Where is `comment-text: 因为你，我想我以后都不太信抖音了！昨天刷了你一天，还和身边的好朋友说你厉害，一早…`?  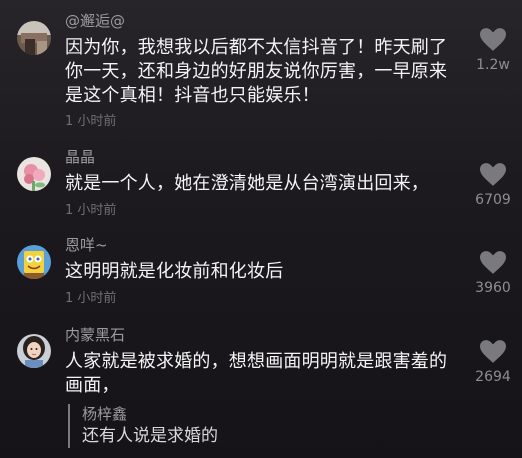 comment-text: 因为你，我想我以后都不太信抖音了！昨天刷了你一天，还和身边的好朋友说你厉害，一早… is located at coordinates (256, 71).